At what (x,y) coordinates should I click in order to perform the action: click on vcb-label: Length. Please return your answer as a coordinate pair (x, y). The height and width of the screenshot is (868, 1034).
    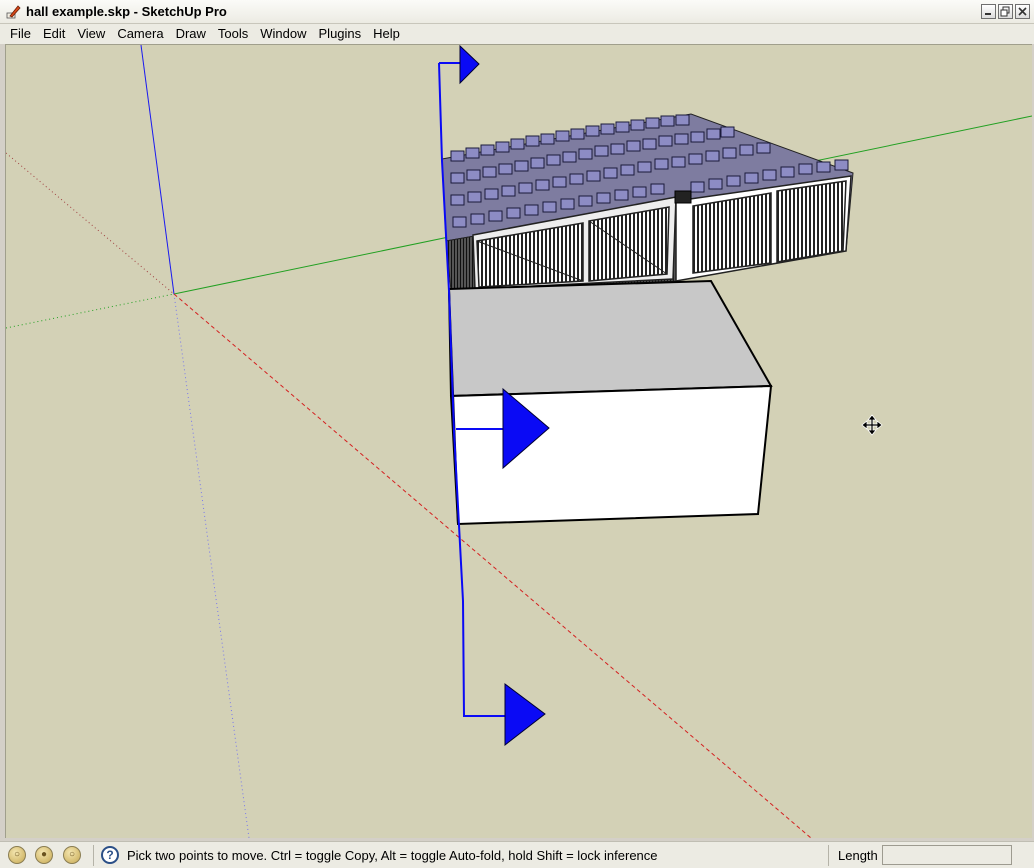
    Looking at the image, I should click on (858, 855).